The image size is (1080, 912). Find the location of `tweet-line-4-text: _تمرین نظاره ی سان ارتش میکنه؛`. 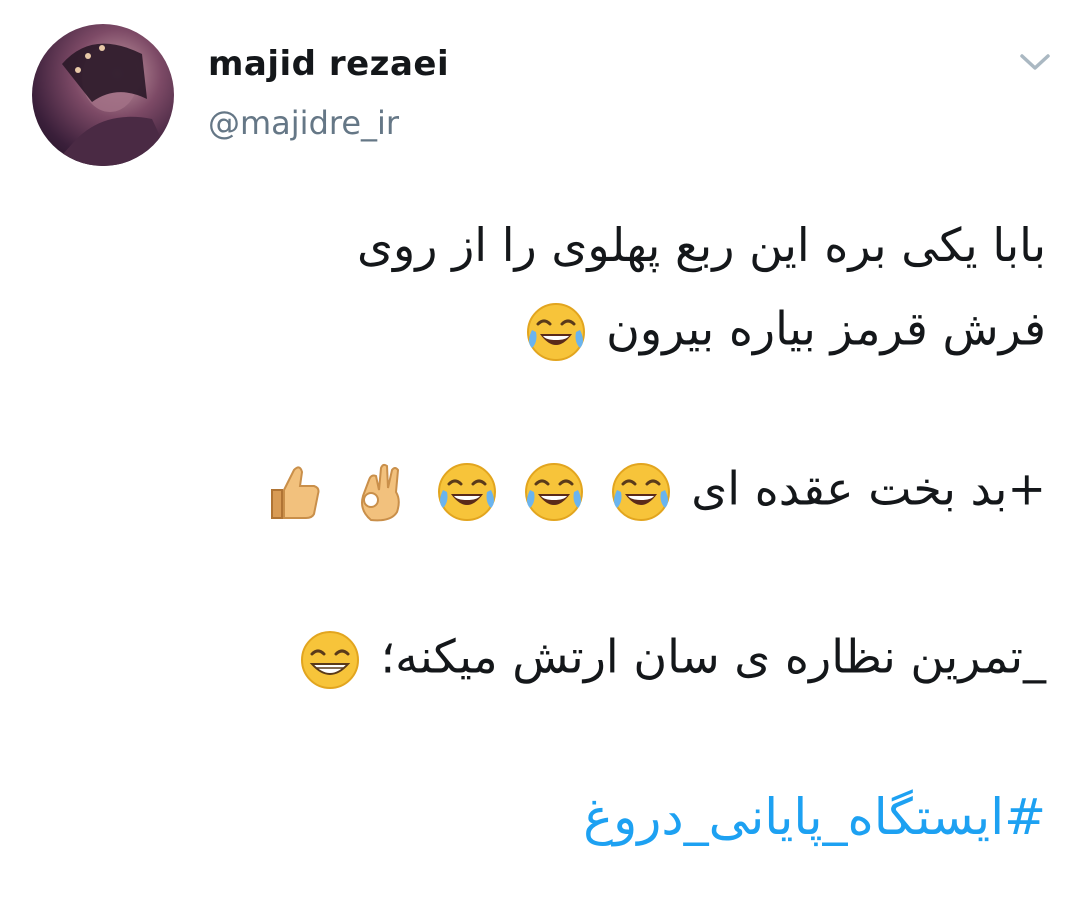

tweet-line-4-text: _تمرین نظاره ی سان ارتش میکنه؛ is located at coordinates (713, 656).